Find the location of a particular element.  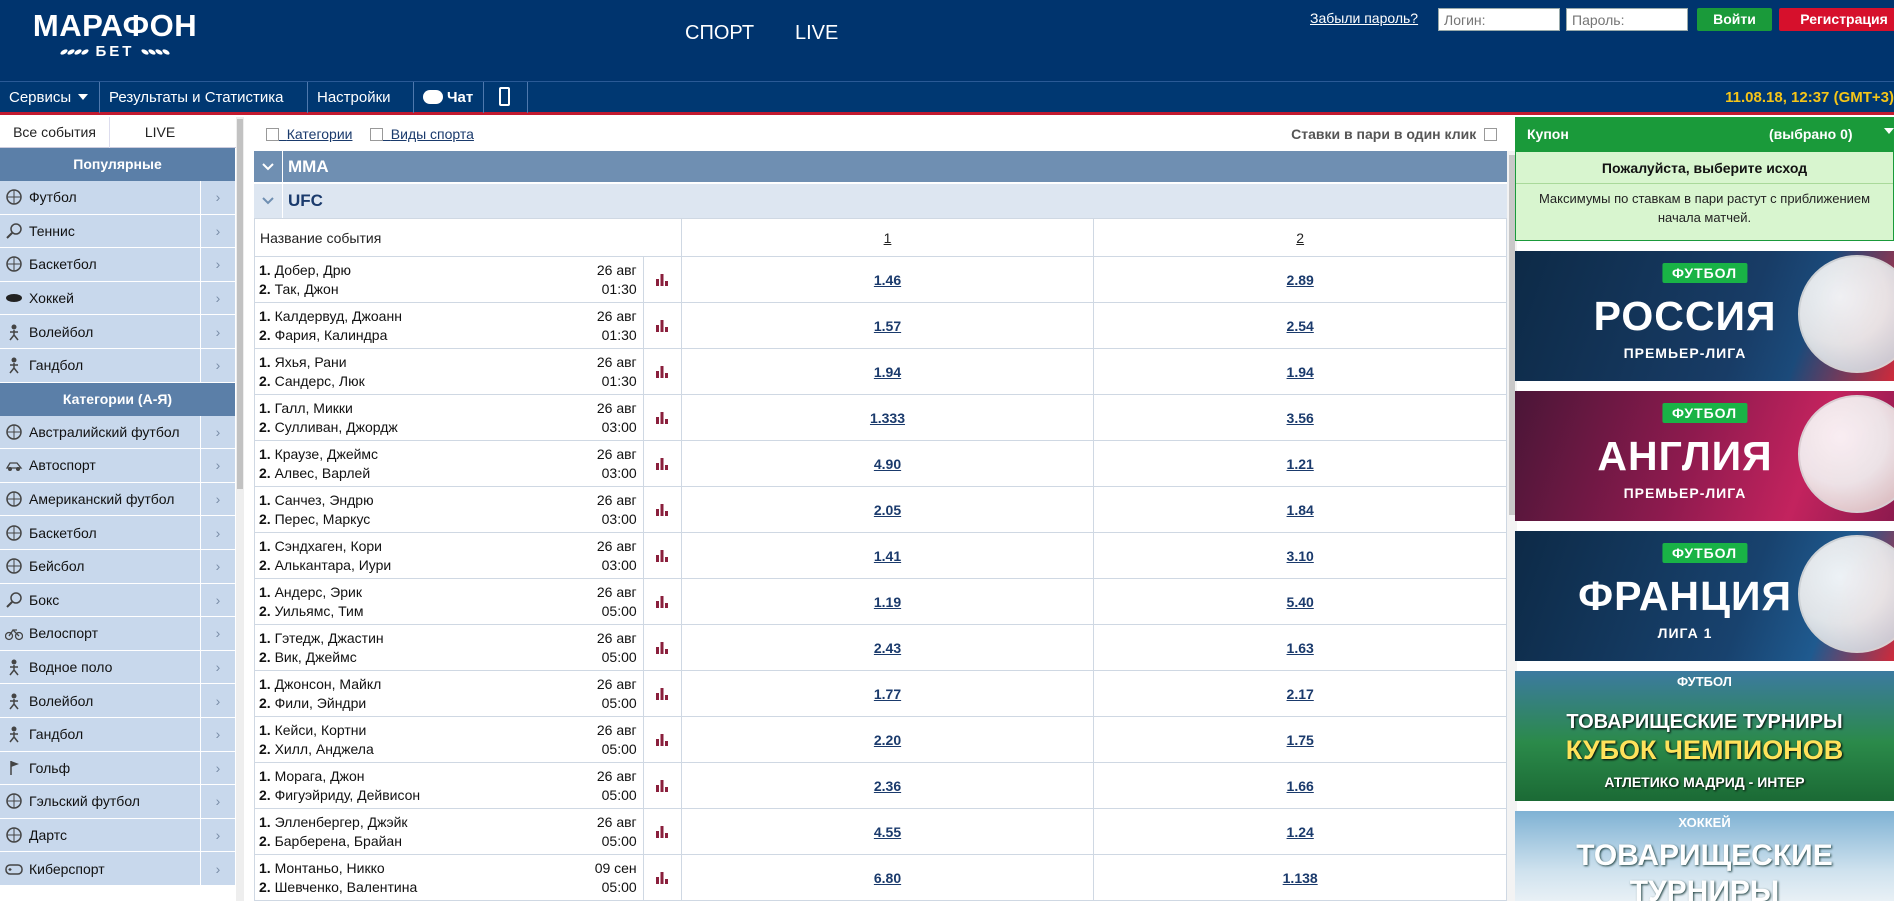

odd-cell-1: 4.90 is located at coordinates (887, 463).